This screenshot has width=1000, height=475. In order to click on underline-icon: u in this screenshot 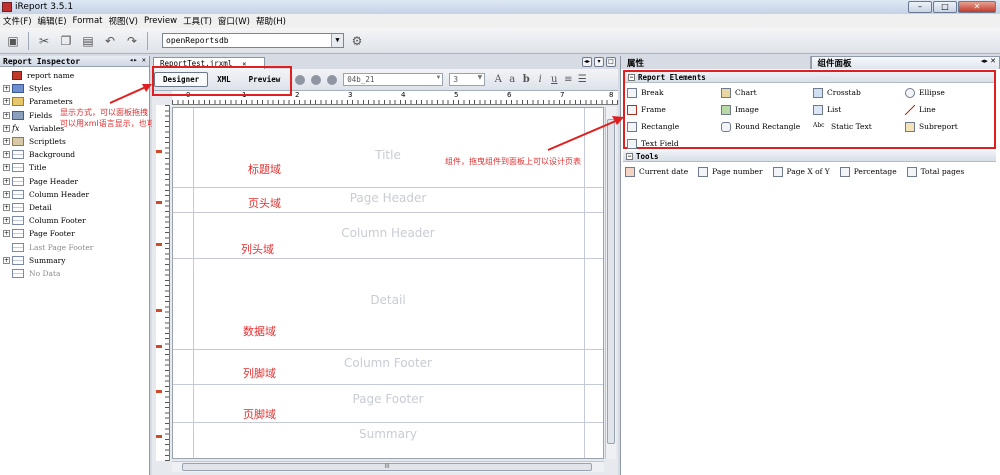, I will do `click(554, 79)`.